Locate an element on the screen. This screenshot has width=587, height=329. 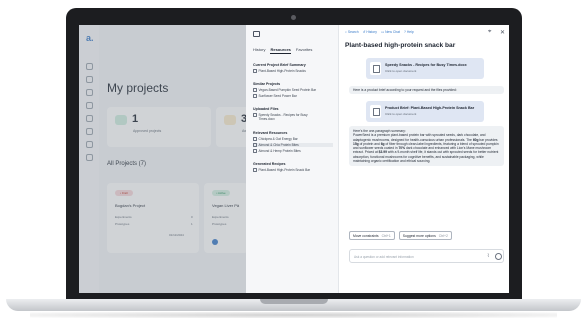
list-item: Plant-Based High-Protein Snacks is located at coordinates (293, 71).